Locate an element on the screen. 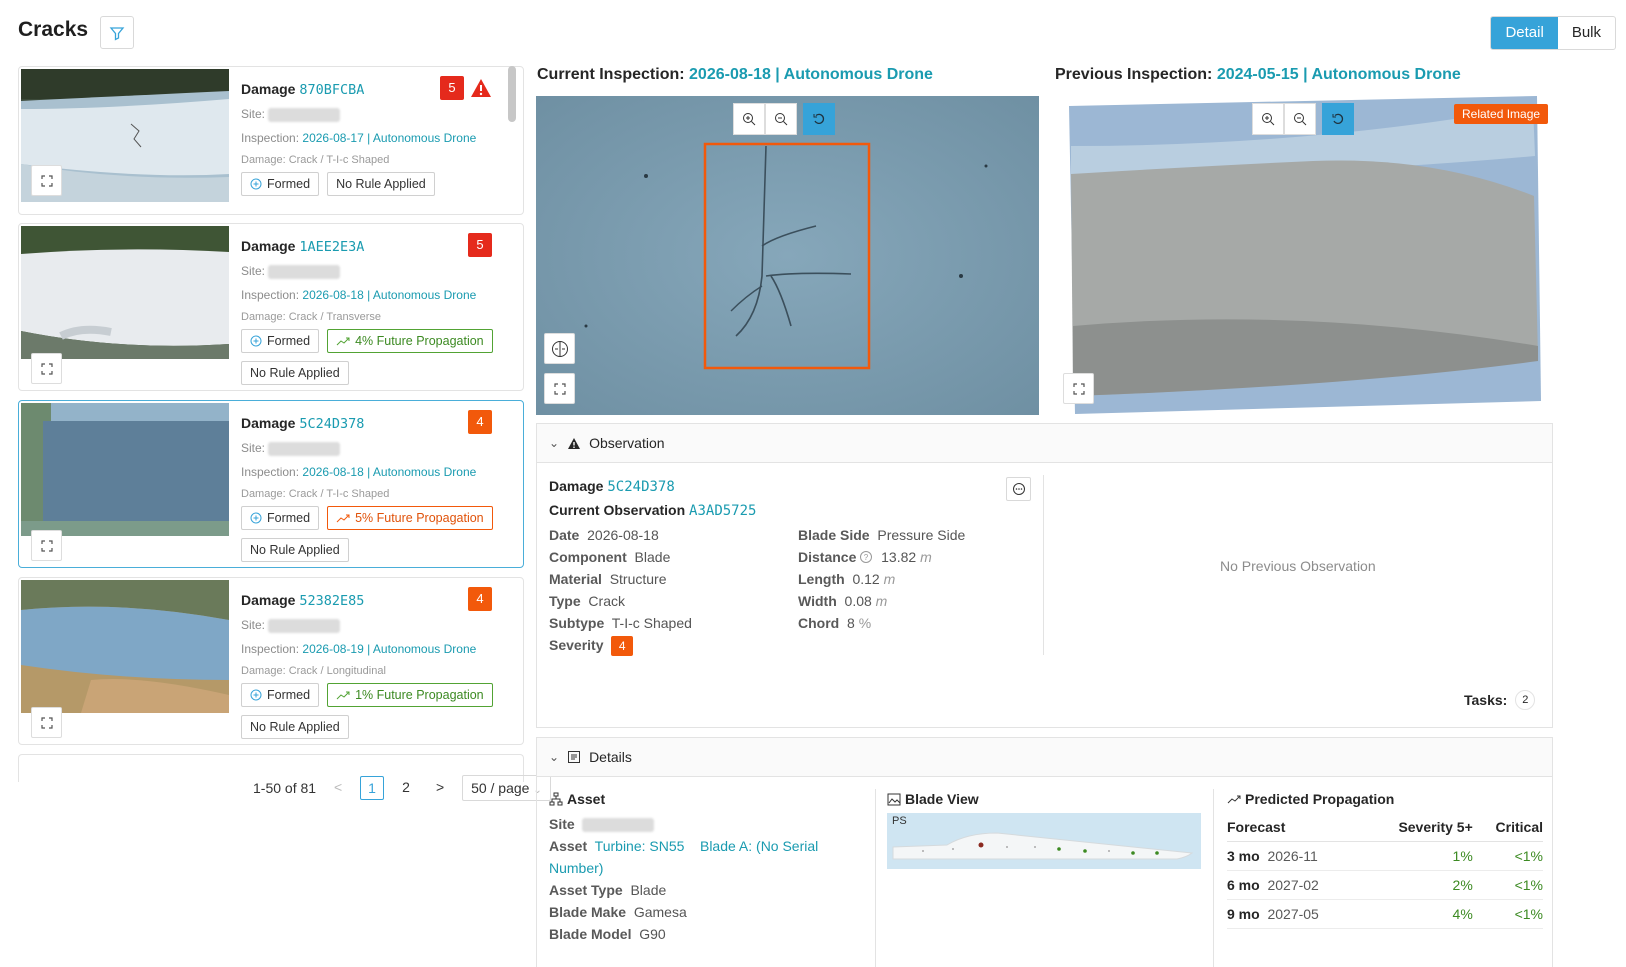 This screenshot has height=967, width=1626. page-title: Cracks is located at coordinates (53, 29).